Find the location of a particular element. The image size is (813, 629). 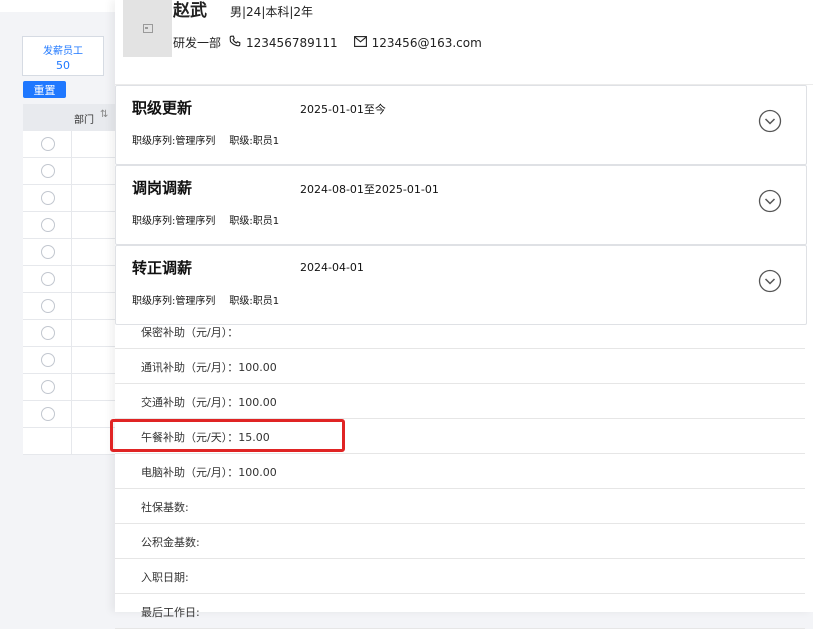

employee-meta: 男|24|本科|2年 is located at coordinates (272, 12).